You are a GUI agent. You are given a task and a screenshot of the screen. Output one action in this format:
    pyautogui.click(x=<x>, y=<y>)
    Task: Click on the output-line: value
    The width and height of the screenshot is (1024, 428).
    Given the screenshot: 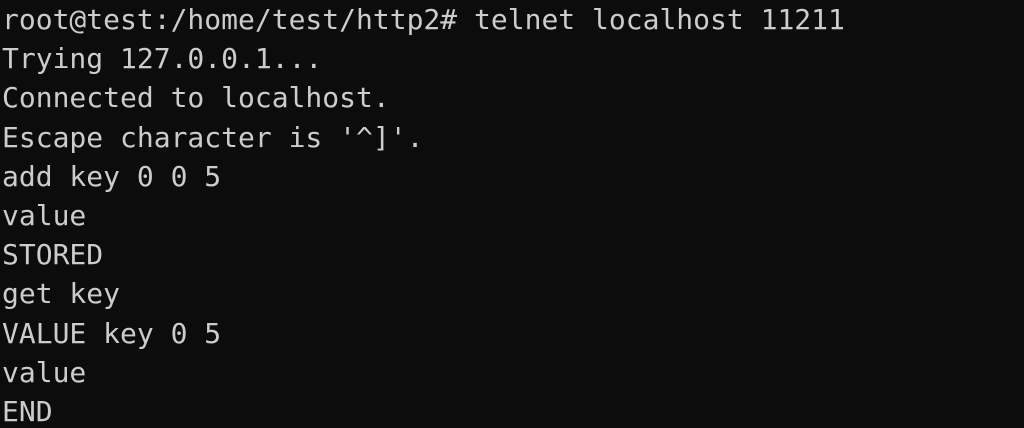 What is the action you would take?
    pyautogui.click(x=44, y=372)
    